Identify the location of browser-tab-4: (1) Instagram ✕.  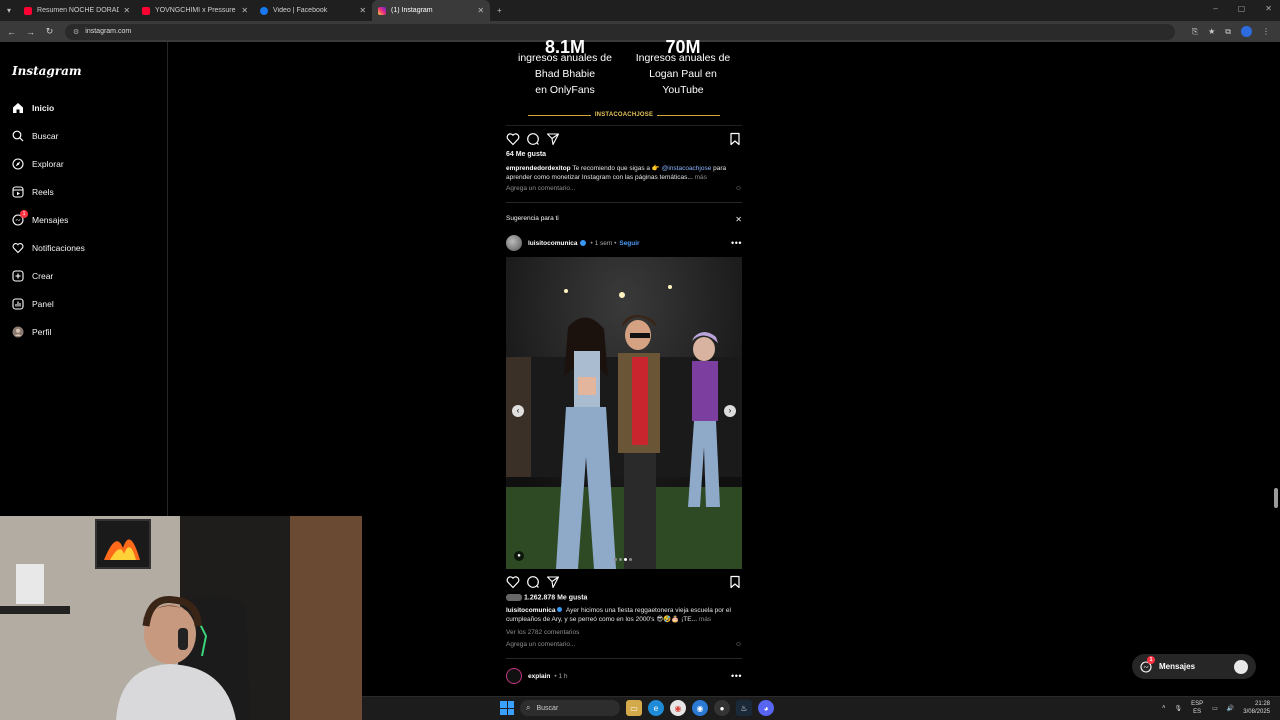
(431, 10).